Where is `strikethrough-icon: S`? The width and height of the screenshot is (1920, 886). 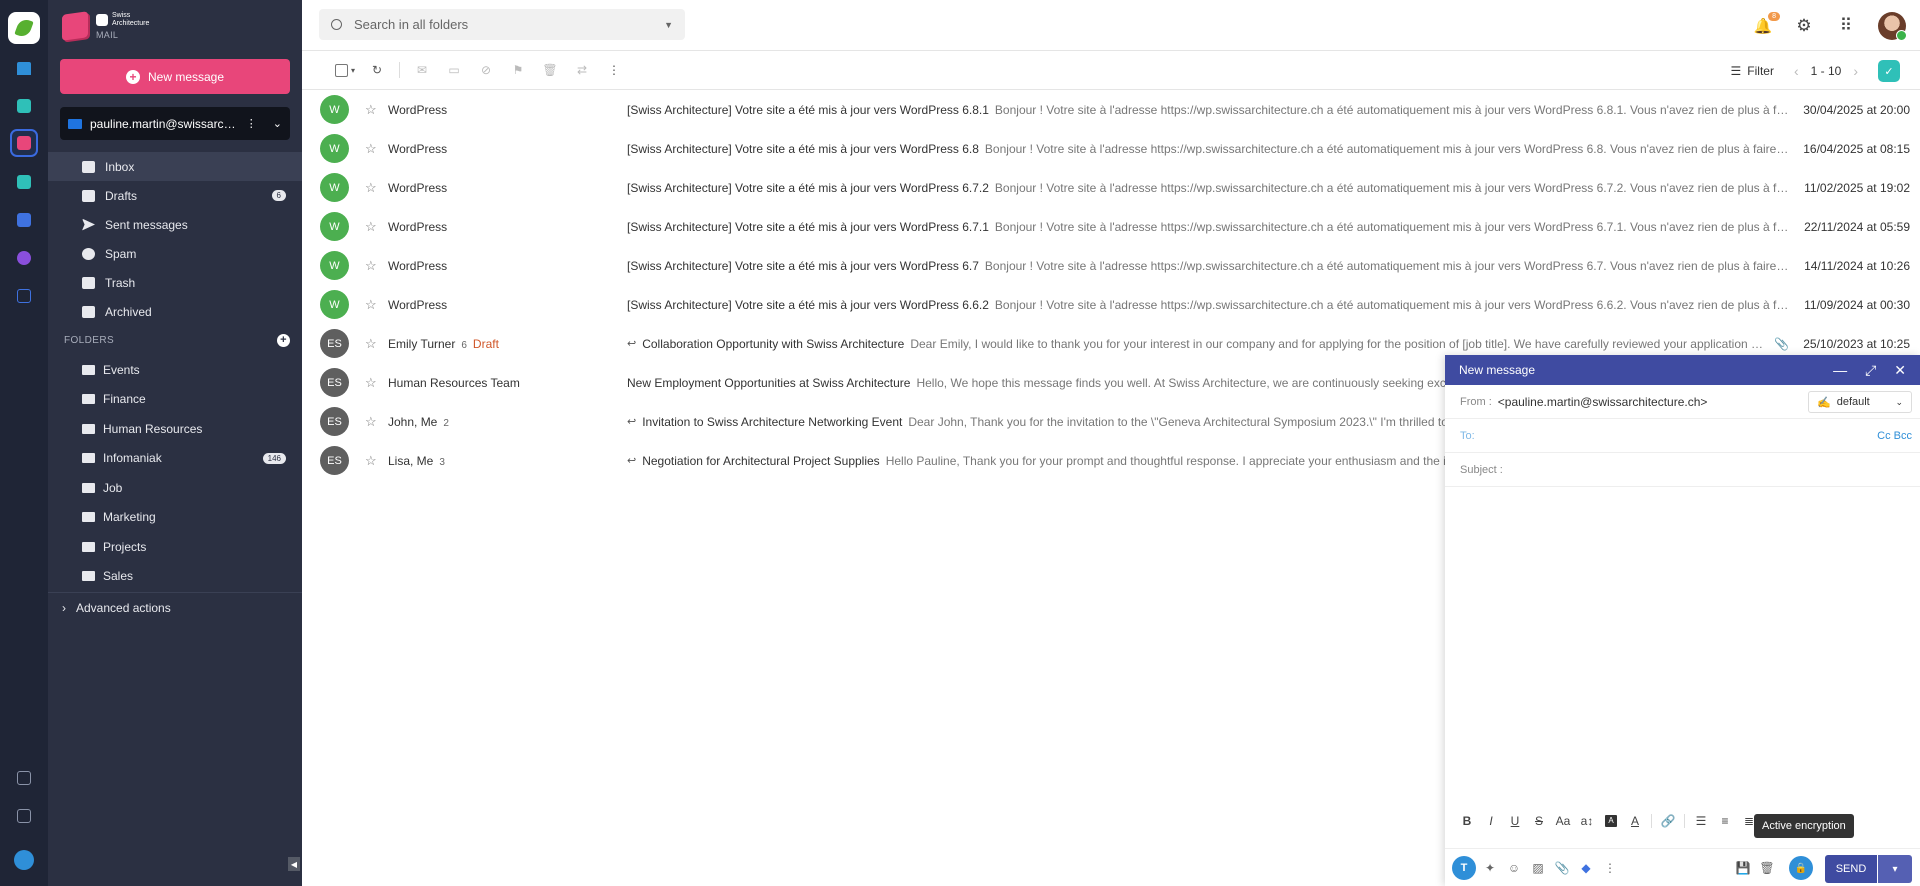
strikethrough-icon: S is located at coordinates (1539, 821).